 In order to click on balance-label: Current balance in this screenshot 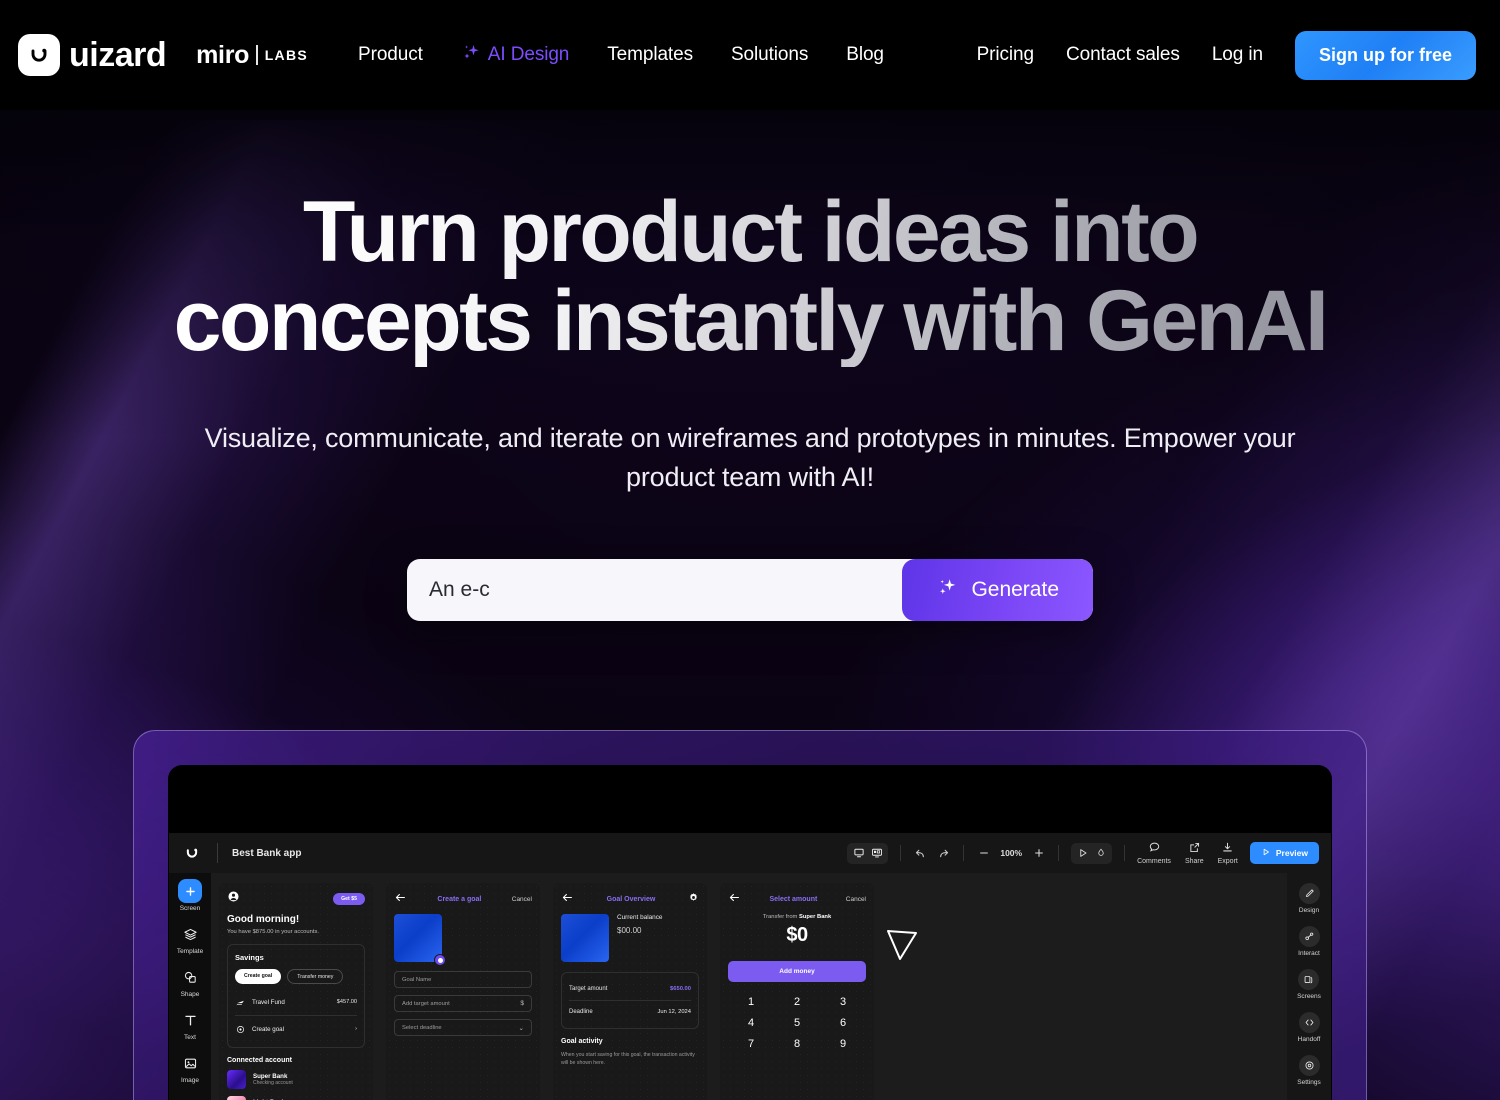, I will do `click(640, 917)`.